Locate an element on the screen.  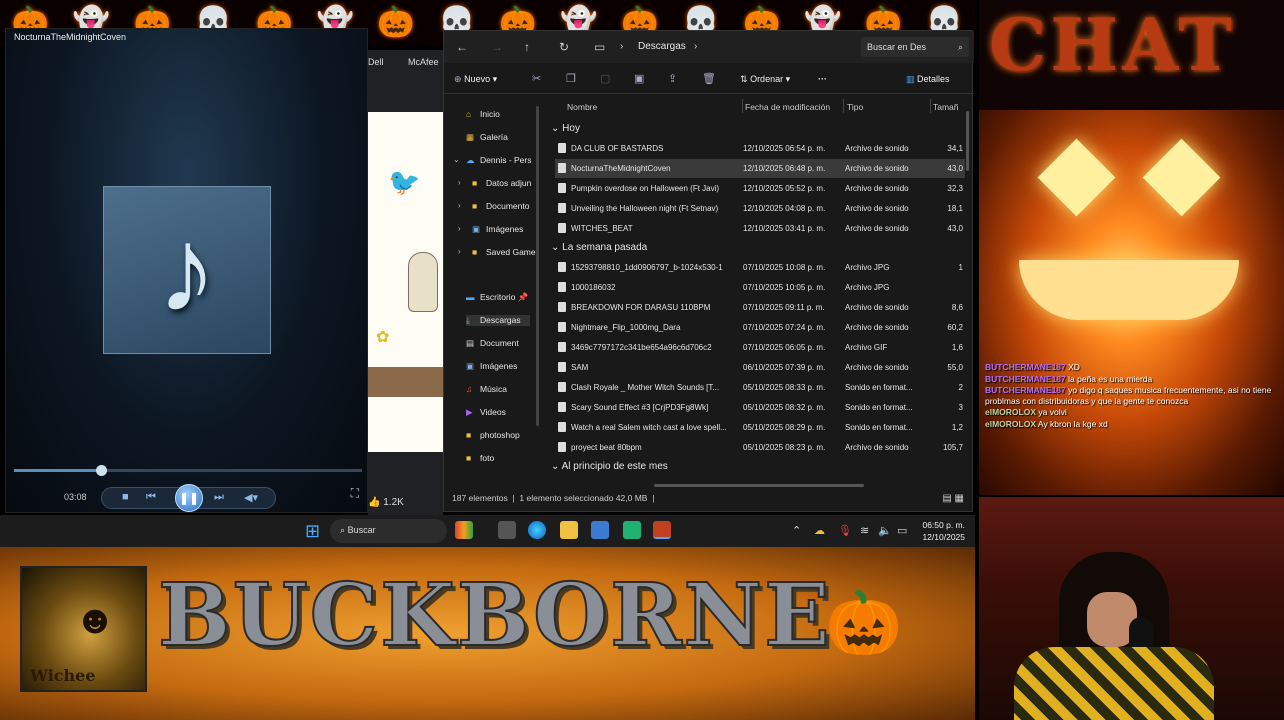
nav-item-imagenes: ▣ Imágenes is located at coordinates (491, 366).